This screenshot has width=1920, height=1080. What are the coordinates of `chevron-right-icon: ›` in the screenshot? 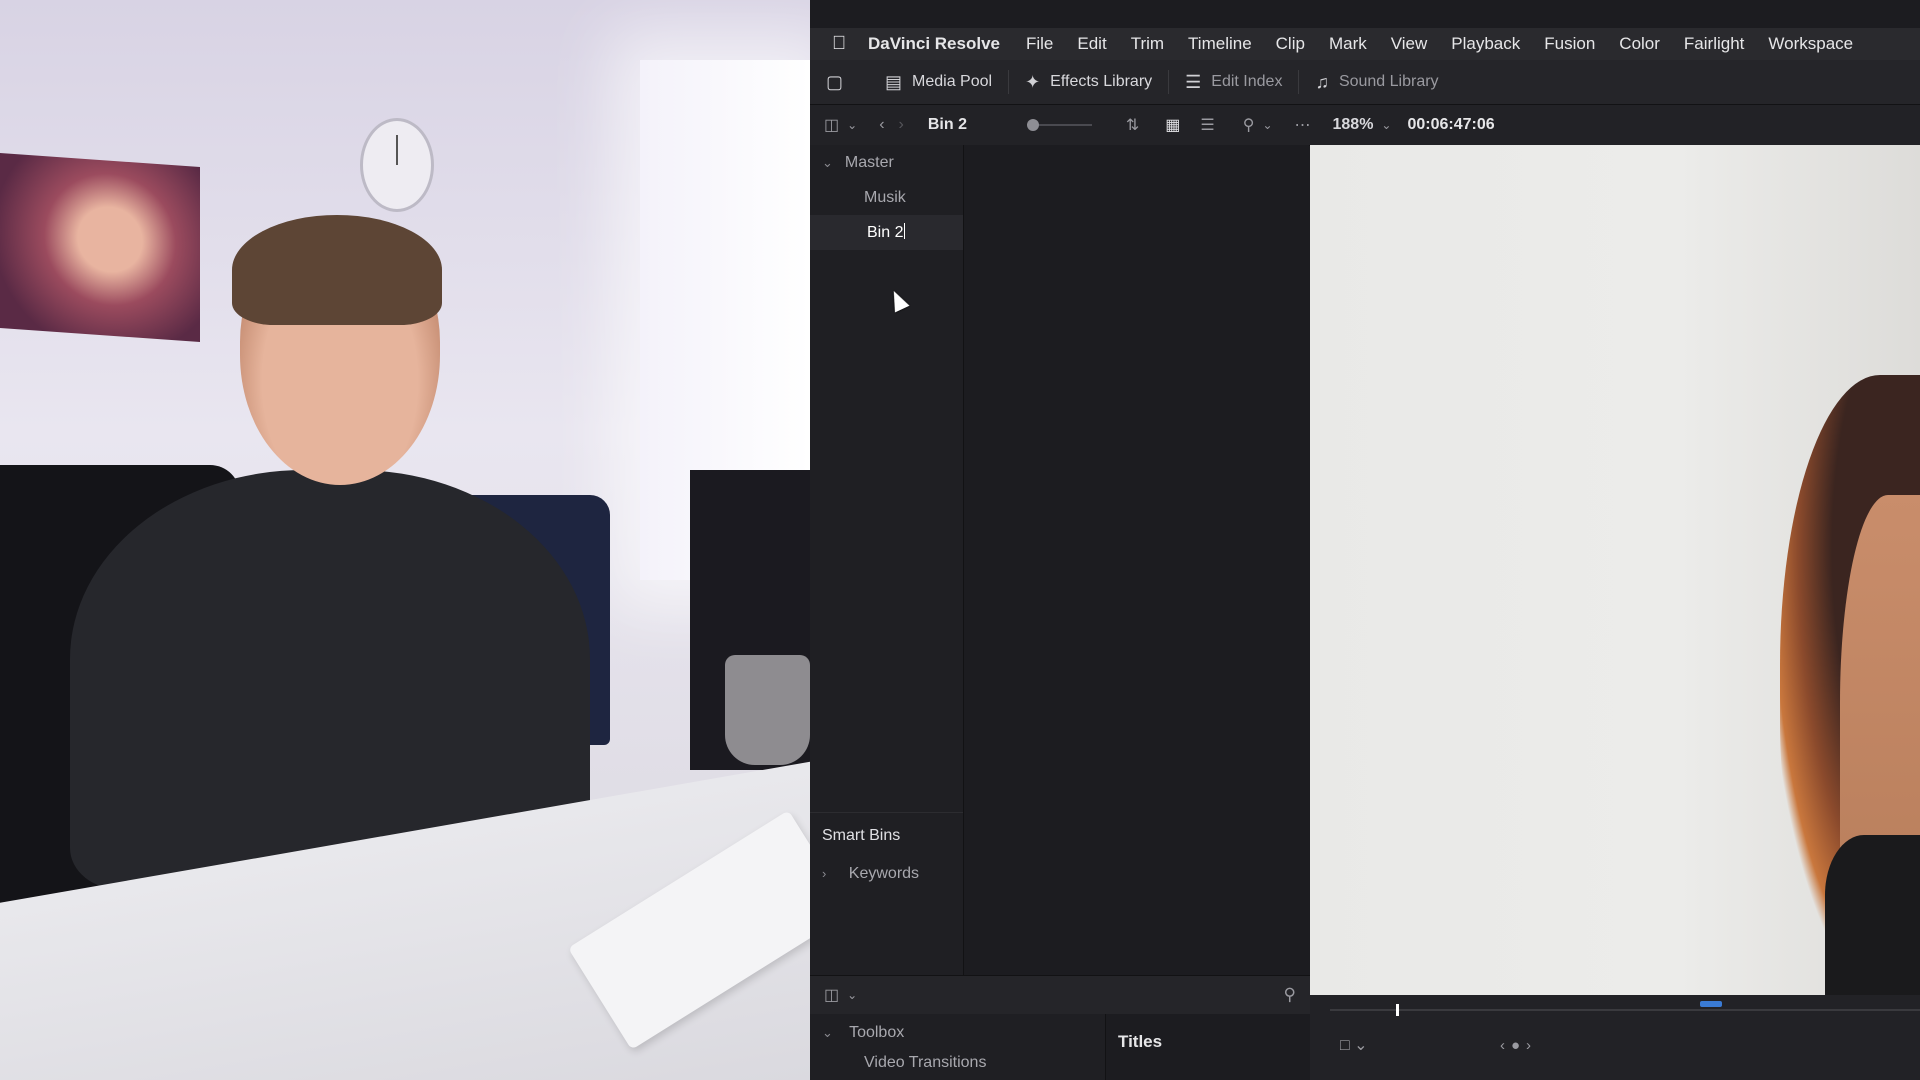 It's located at (824, 873).